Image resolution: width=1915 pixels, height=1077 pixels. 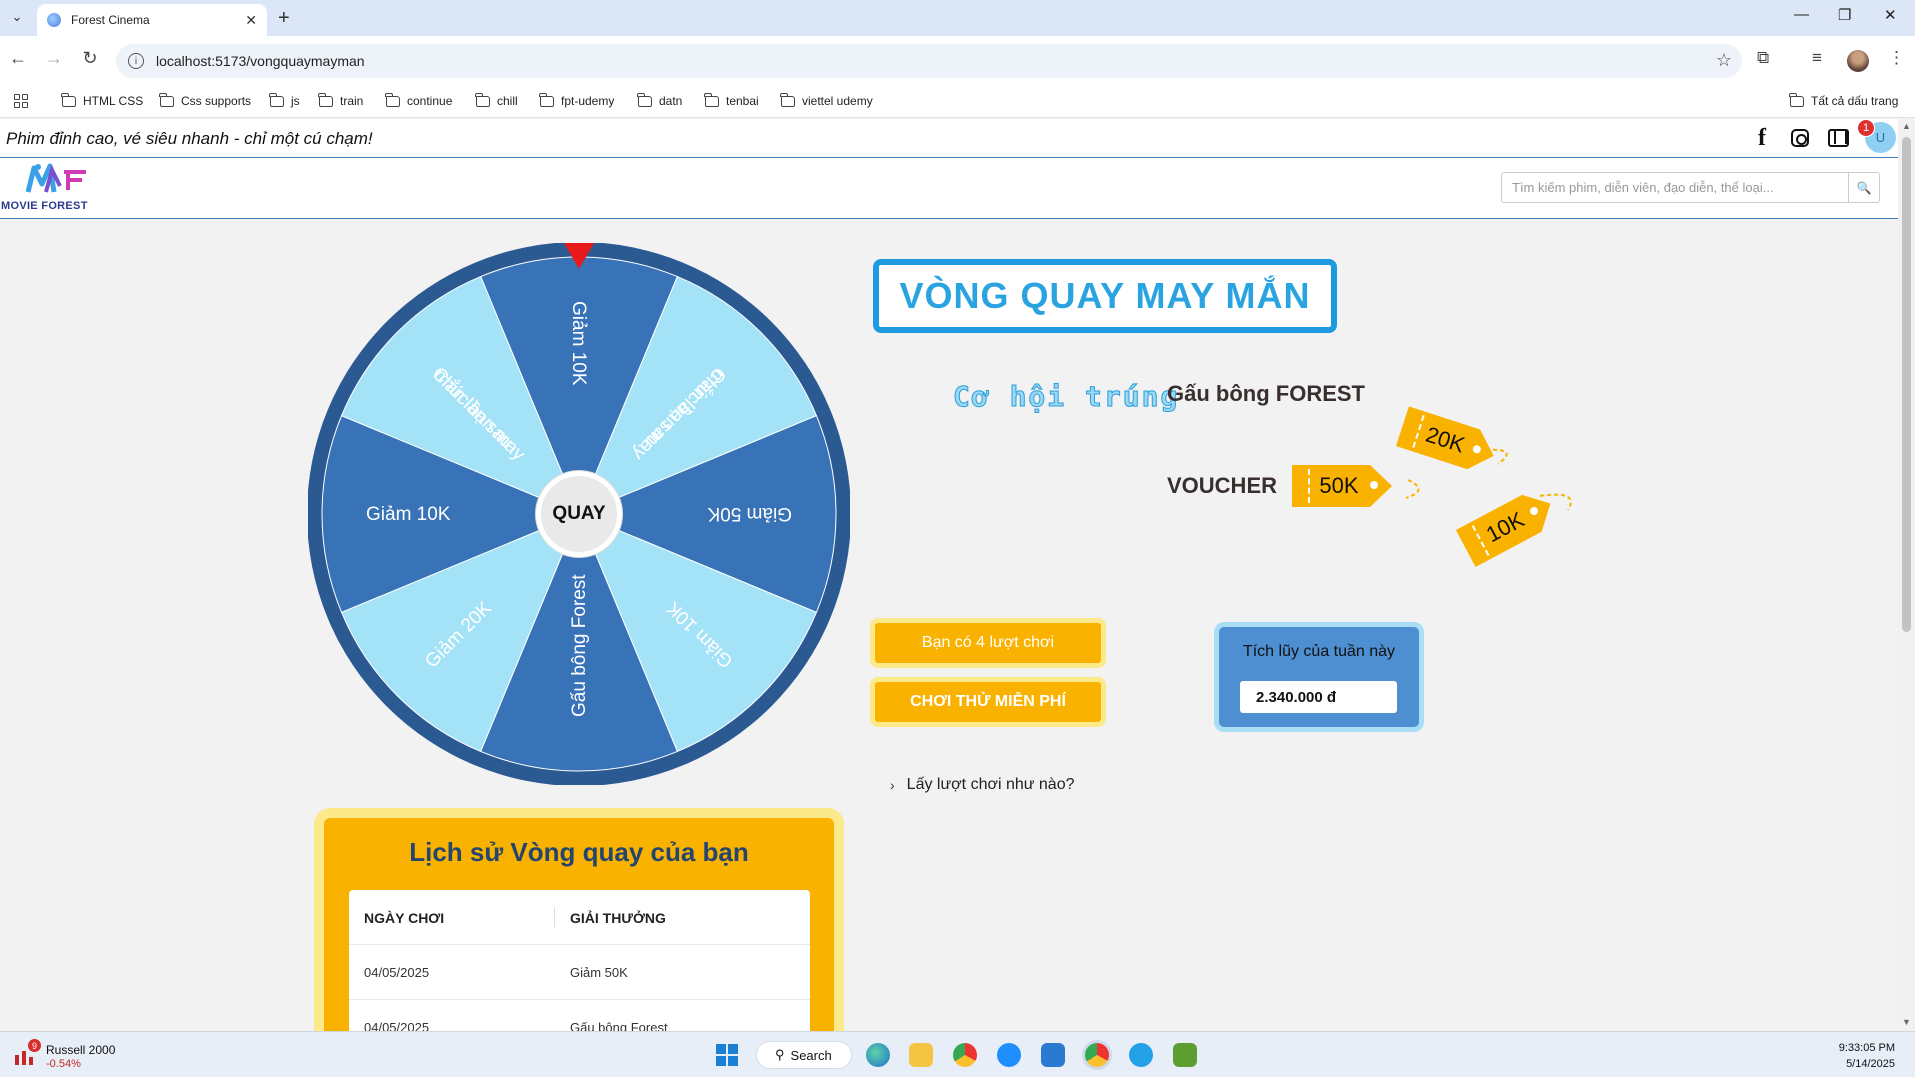 What do you see at coordinates (1906, 126) in the screenshot?
I see `scroll-up-icon: ▲` at bounding box center [1906, 126].